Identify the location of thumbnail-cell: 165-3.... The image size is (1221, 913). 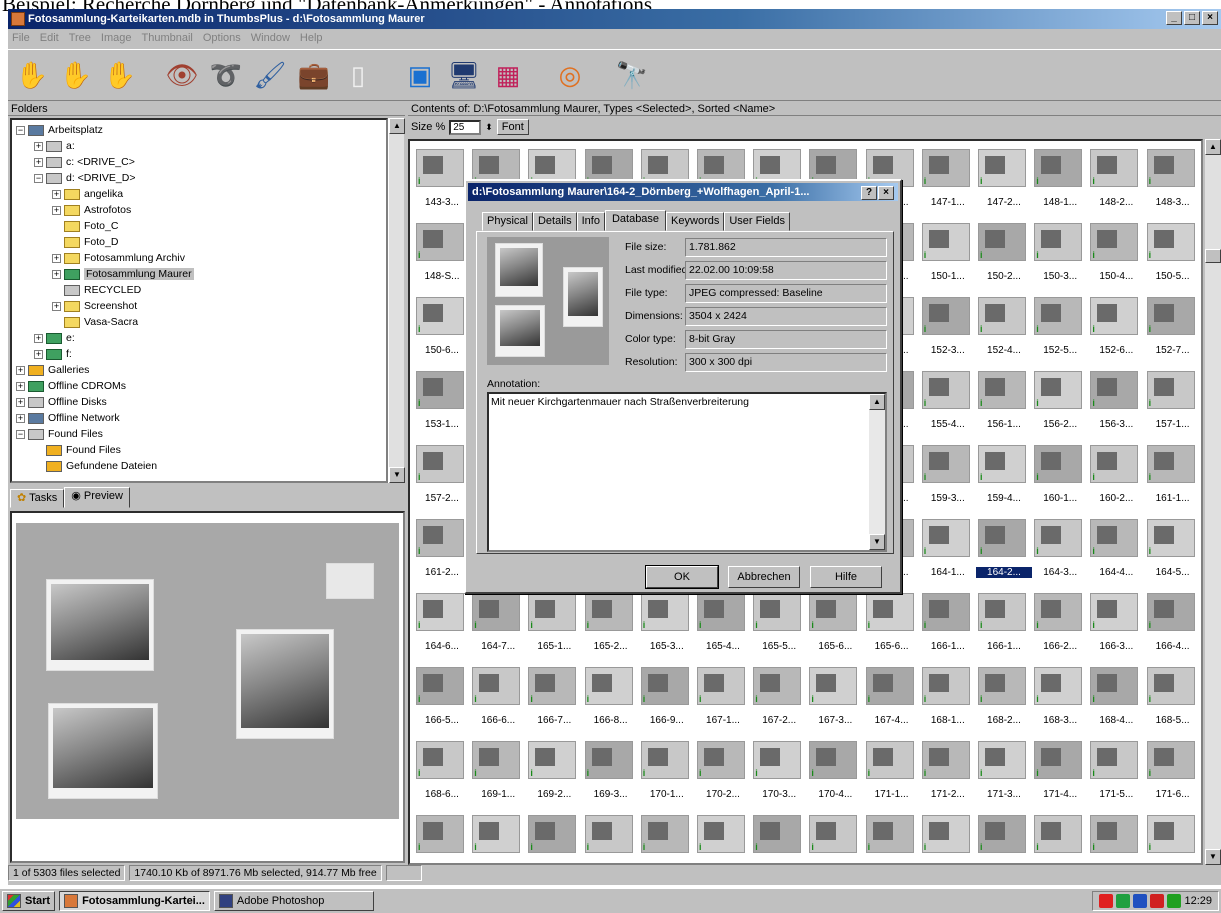
(668, 628).